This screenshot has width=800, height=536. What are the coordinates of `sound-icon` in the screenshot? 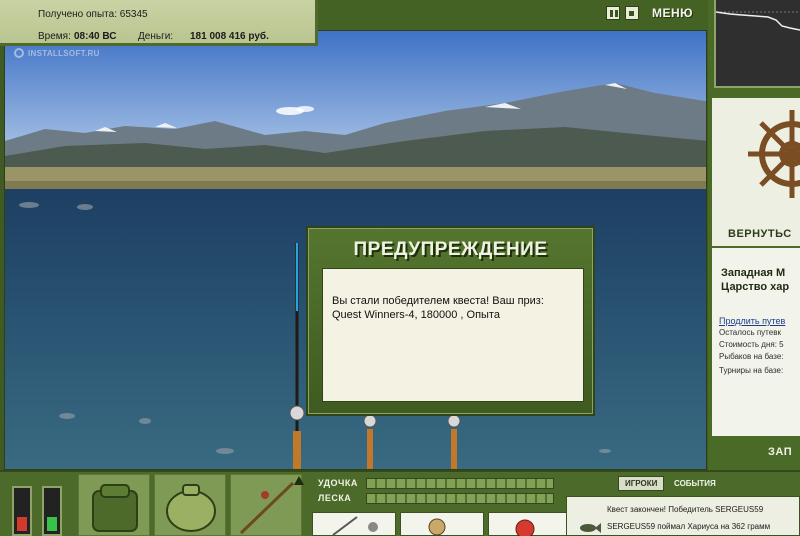 It's located at (632, 13).